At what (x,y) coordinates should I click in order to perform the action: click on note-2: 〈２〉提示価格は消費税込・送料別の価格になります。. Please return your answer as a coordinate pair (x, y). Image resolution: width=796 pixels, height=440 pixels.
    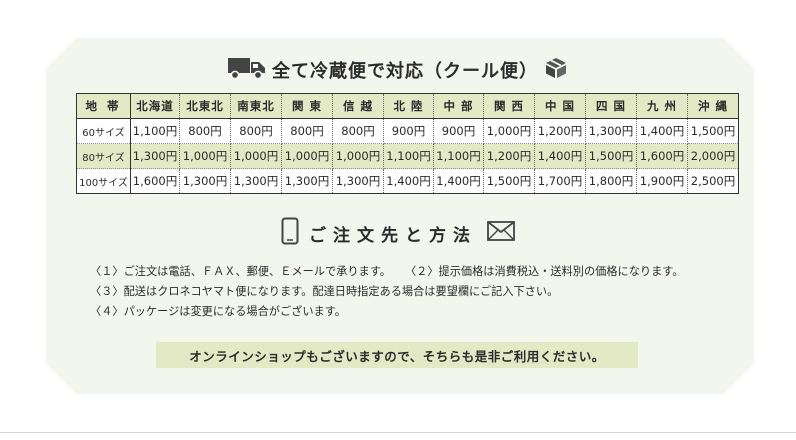
    Looking at the image, I should click on (544, 271).